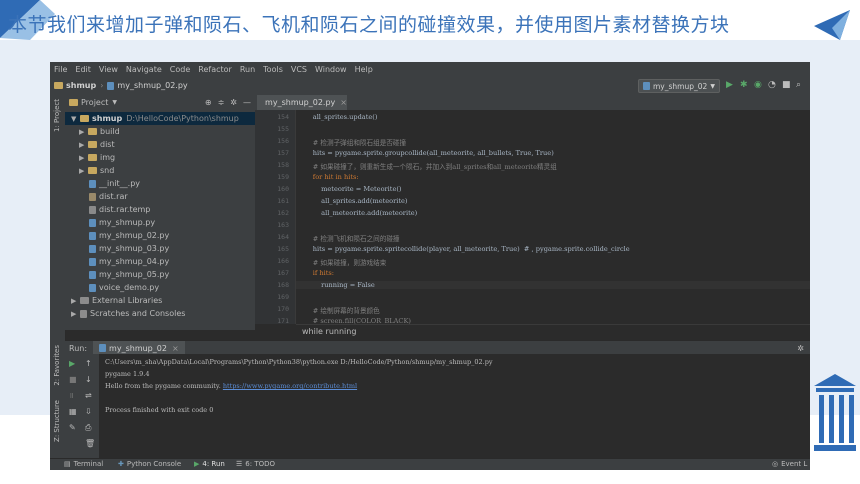  What do you see at coordinates (88, 364) in the screenshot?
I see `arrow-up-icon: ↑` at bounding box center [88, 364].